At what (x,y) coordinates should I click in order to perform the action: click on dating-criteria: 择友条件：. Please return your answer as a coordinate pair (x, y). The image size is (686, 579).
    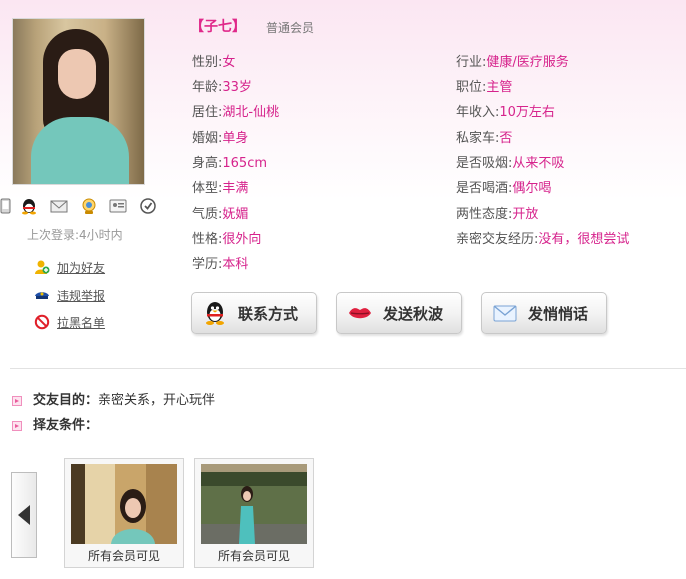
    Looking at the image, I should click on (55, 426).